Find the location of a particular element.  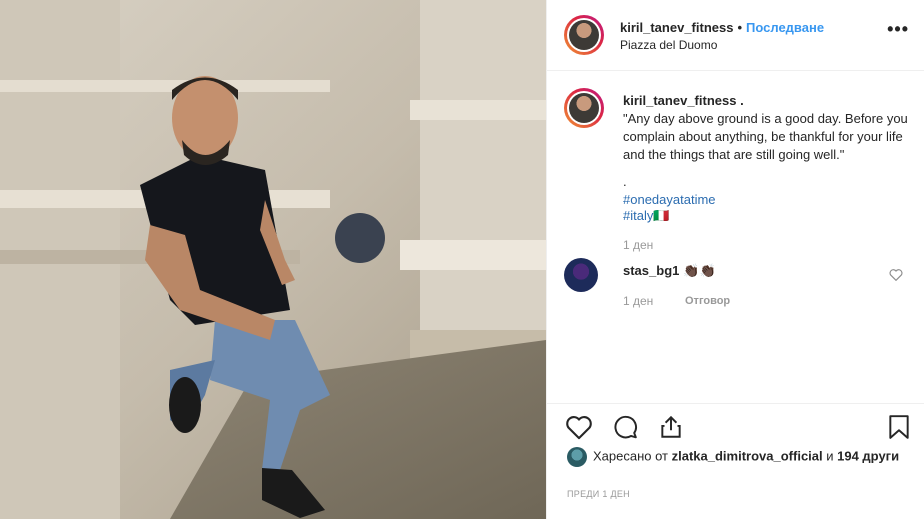

comment-line: stas_bg1 👏🏿👏🏿 is located at coordinates (669, 271).